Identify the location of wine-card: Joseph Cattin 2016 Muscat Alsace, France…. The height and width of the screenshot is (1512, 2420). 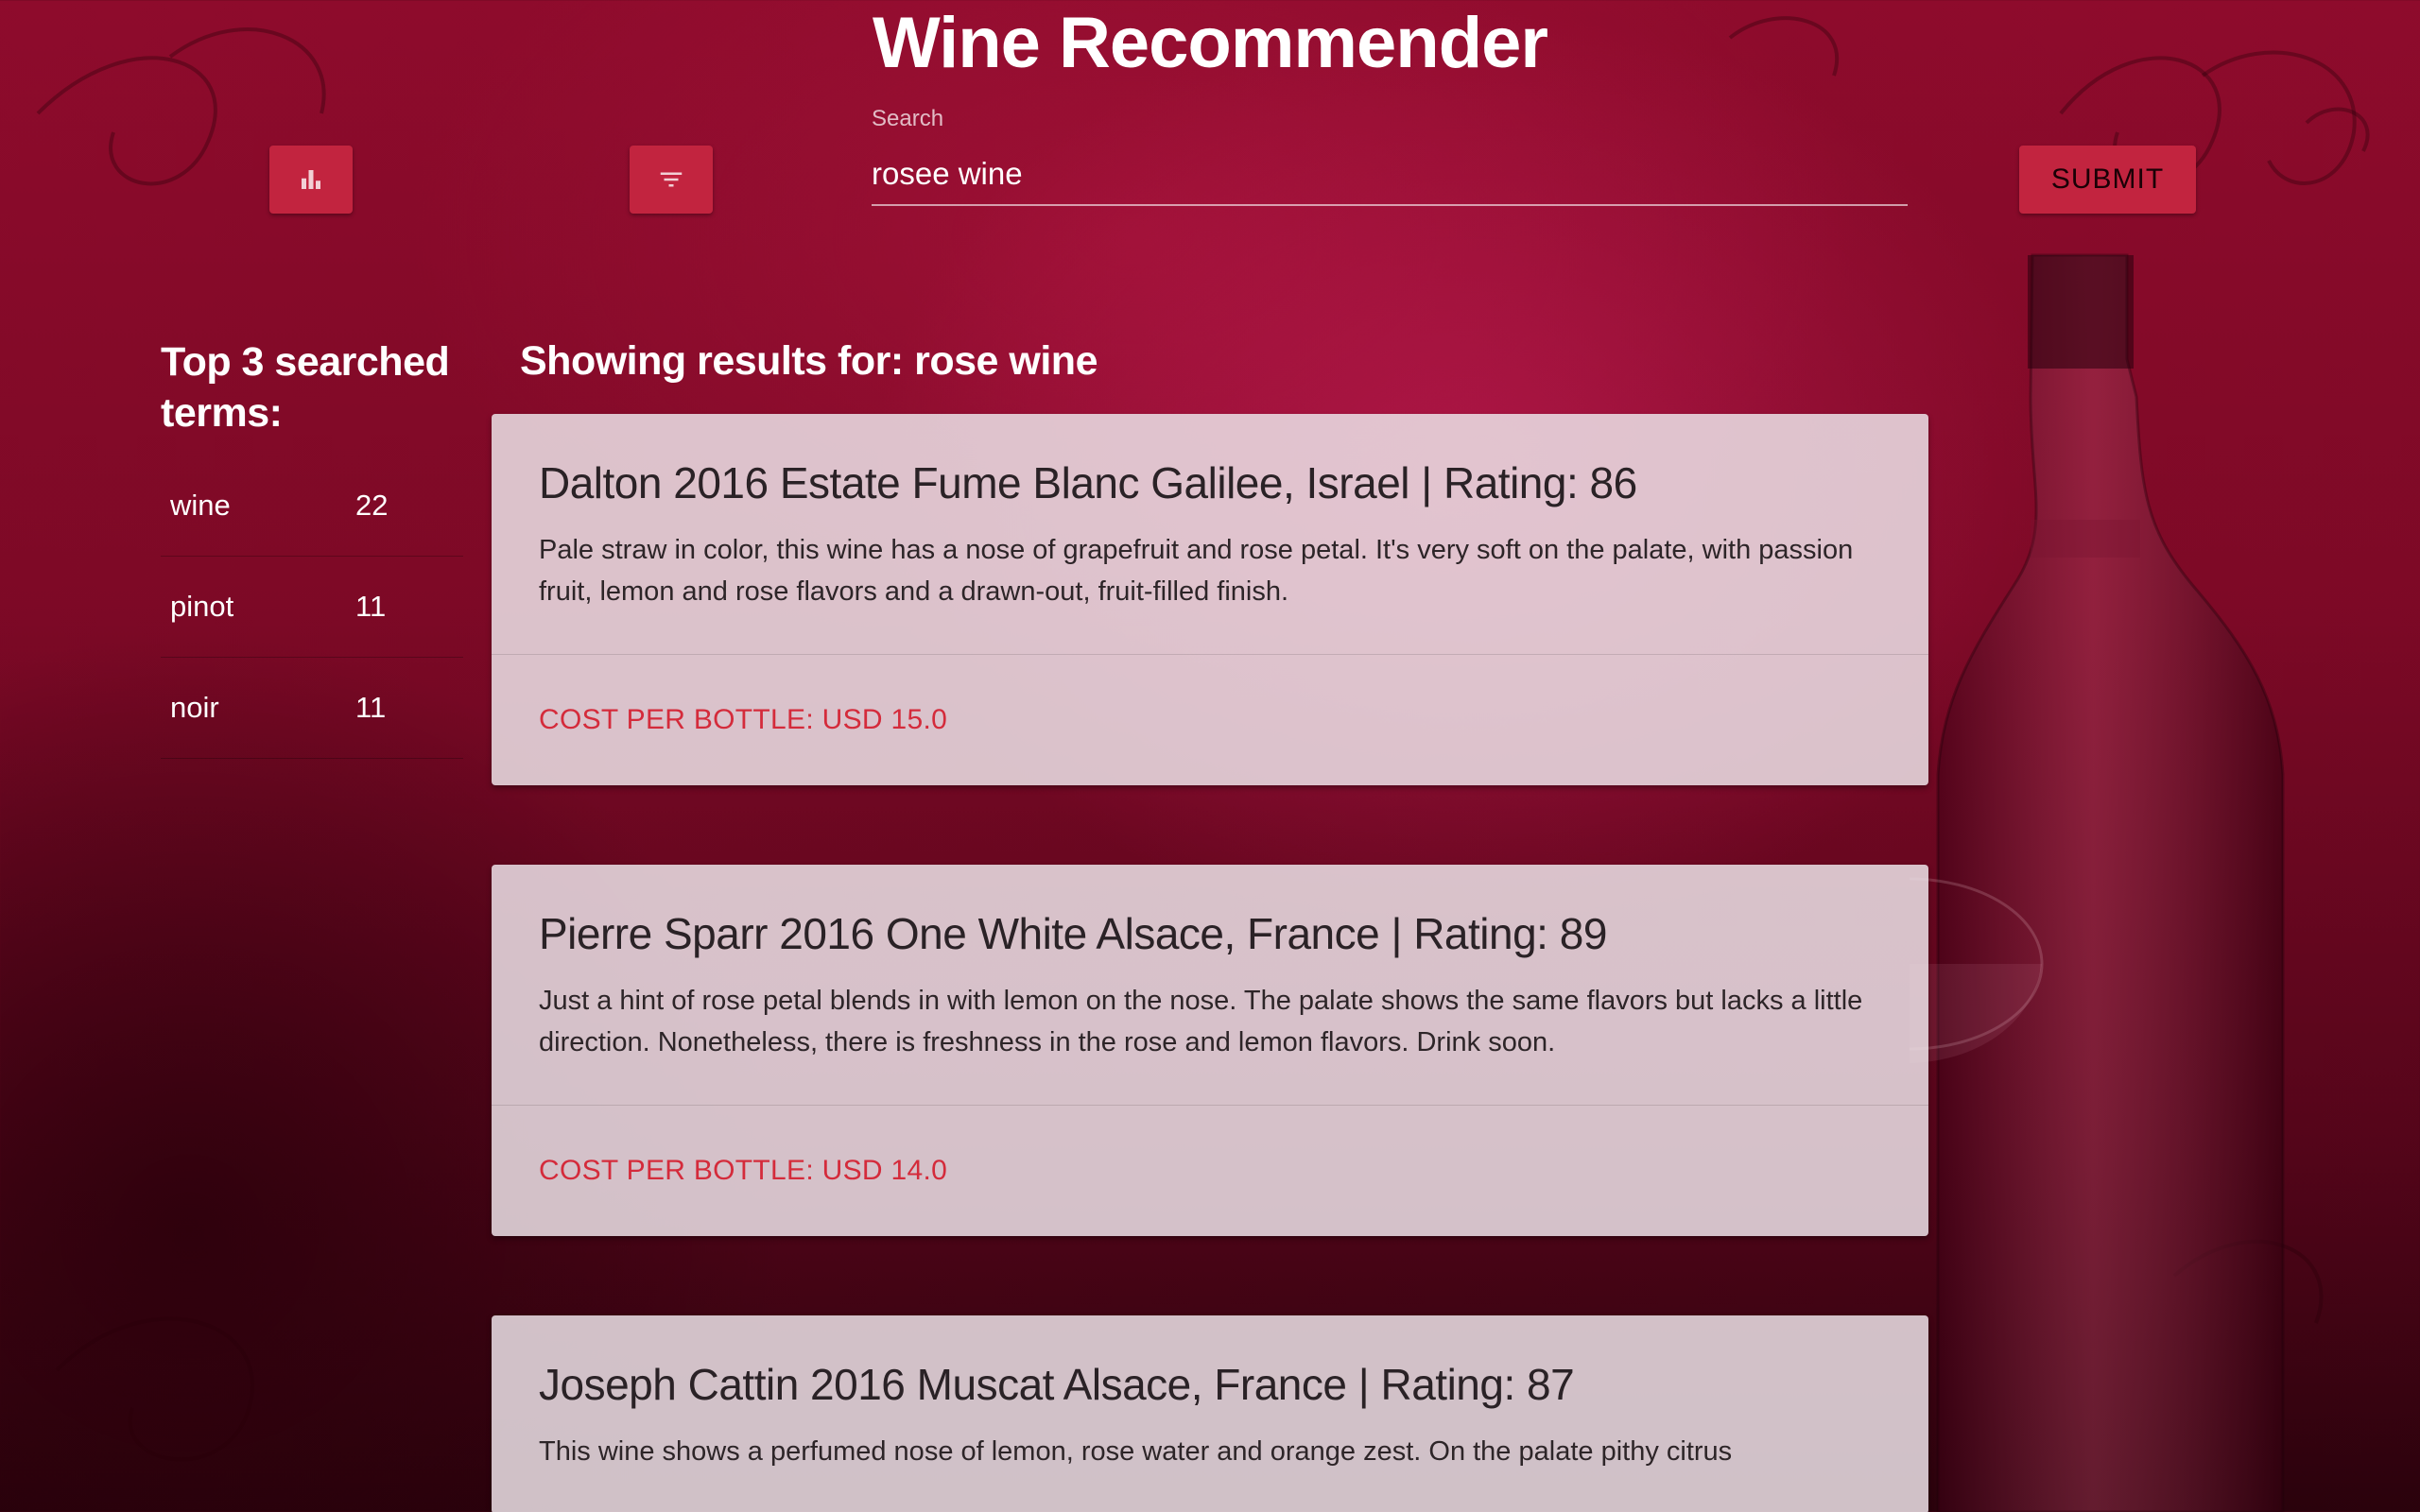
(1210, 1413).